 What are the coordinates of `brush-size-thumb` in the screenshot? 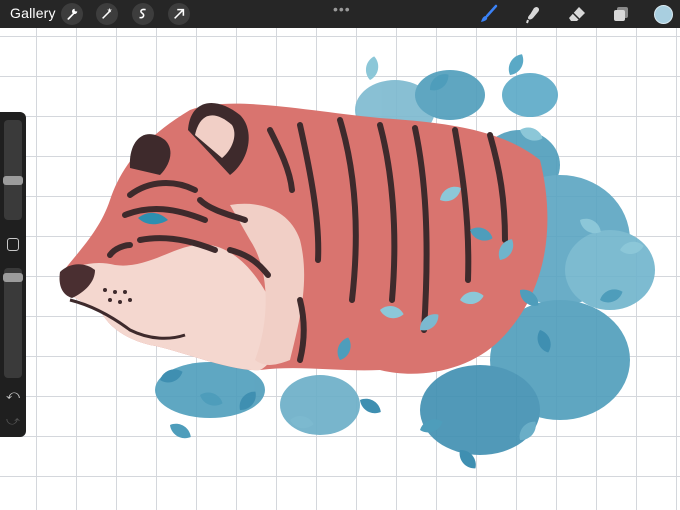 It's located at (13, 180).